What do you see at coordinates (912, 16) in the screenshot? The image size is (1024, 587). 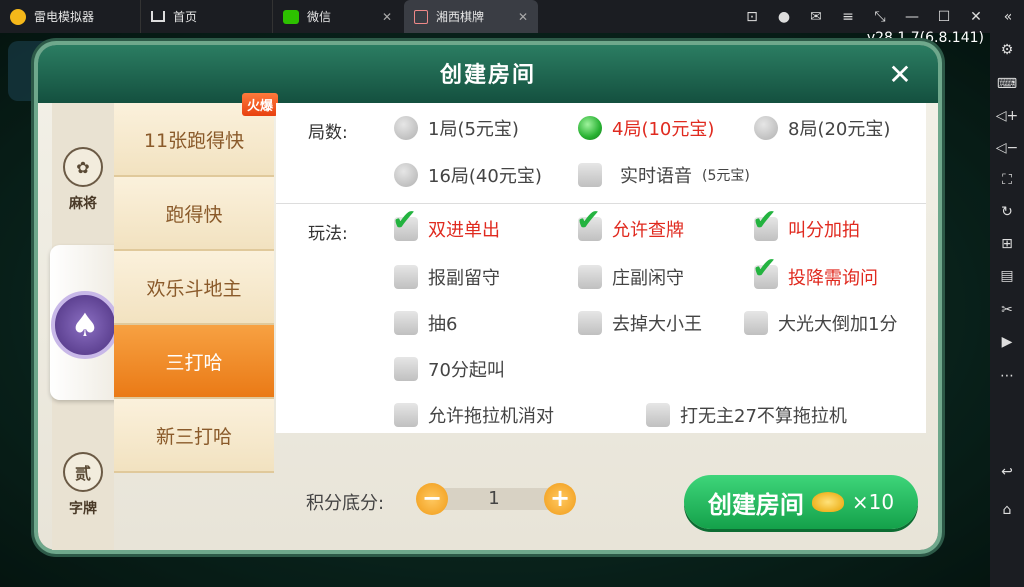 I see `minimize-icon: —` at bounding box center [912, 16].